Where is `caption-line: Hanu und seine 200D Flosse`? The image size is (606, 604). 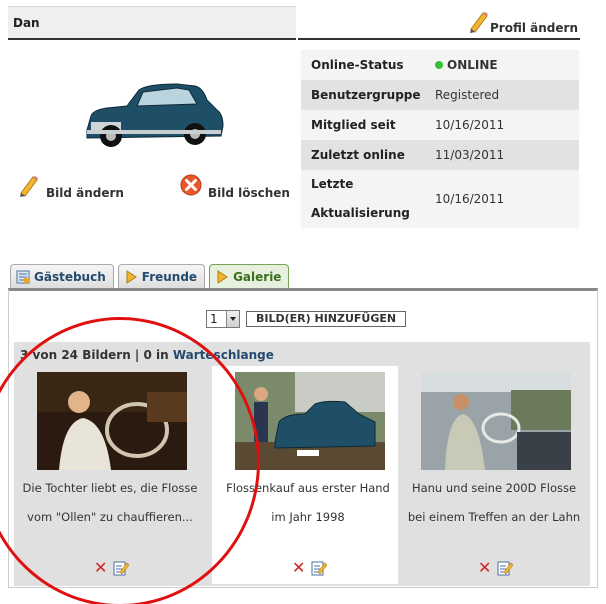 caption-line: Hanu und seine 200D Flosse is located at coordinates (494, 488).